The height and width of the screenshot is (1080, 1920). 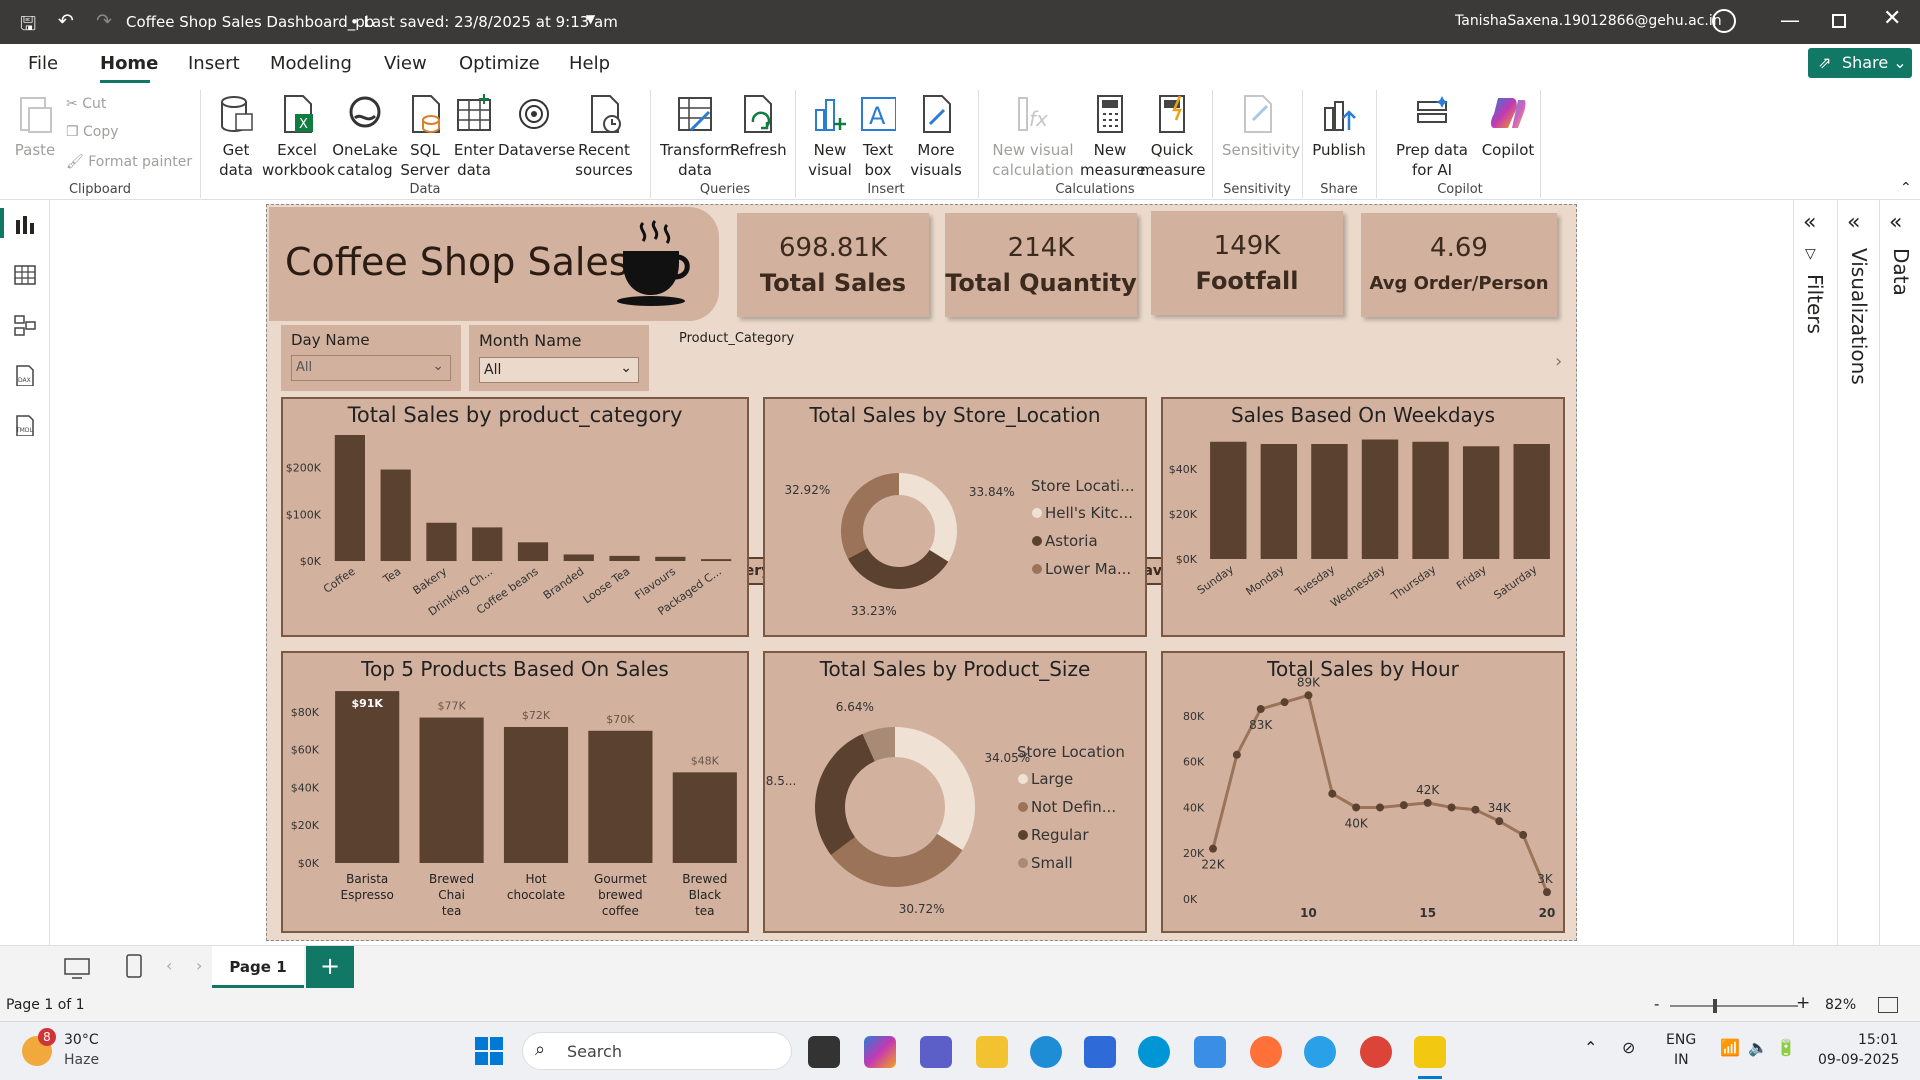 What do you see at coordinates (1681, 1060) in the screenshot?
I see `language-region: IN` at bounding box center [1681, 1060].